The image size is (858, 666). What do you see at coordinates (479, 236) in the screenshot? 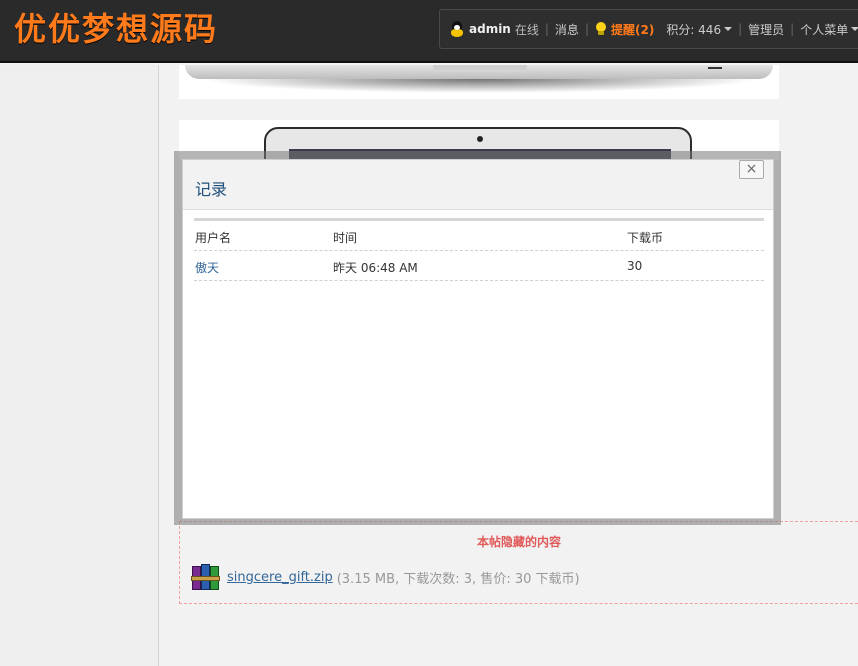
I see `table-header-row: 用户名 时间 下载币` at bounding box center [479, 236].